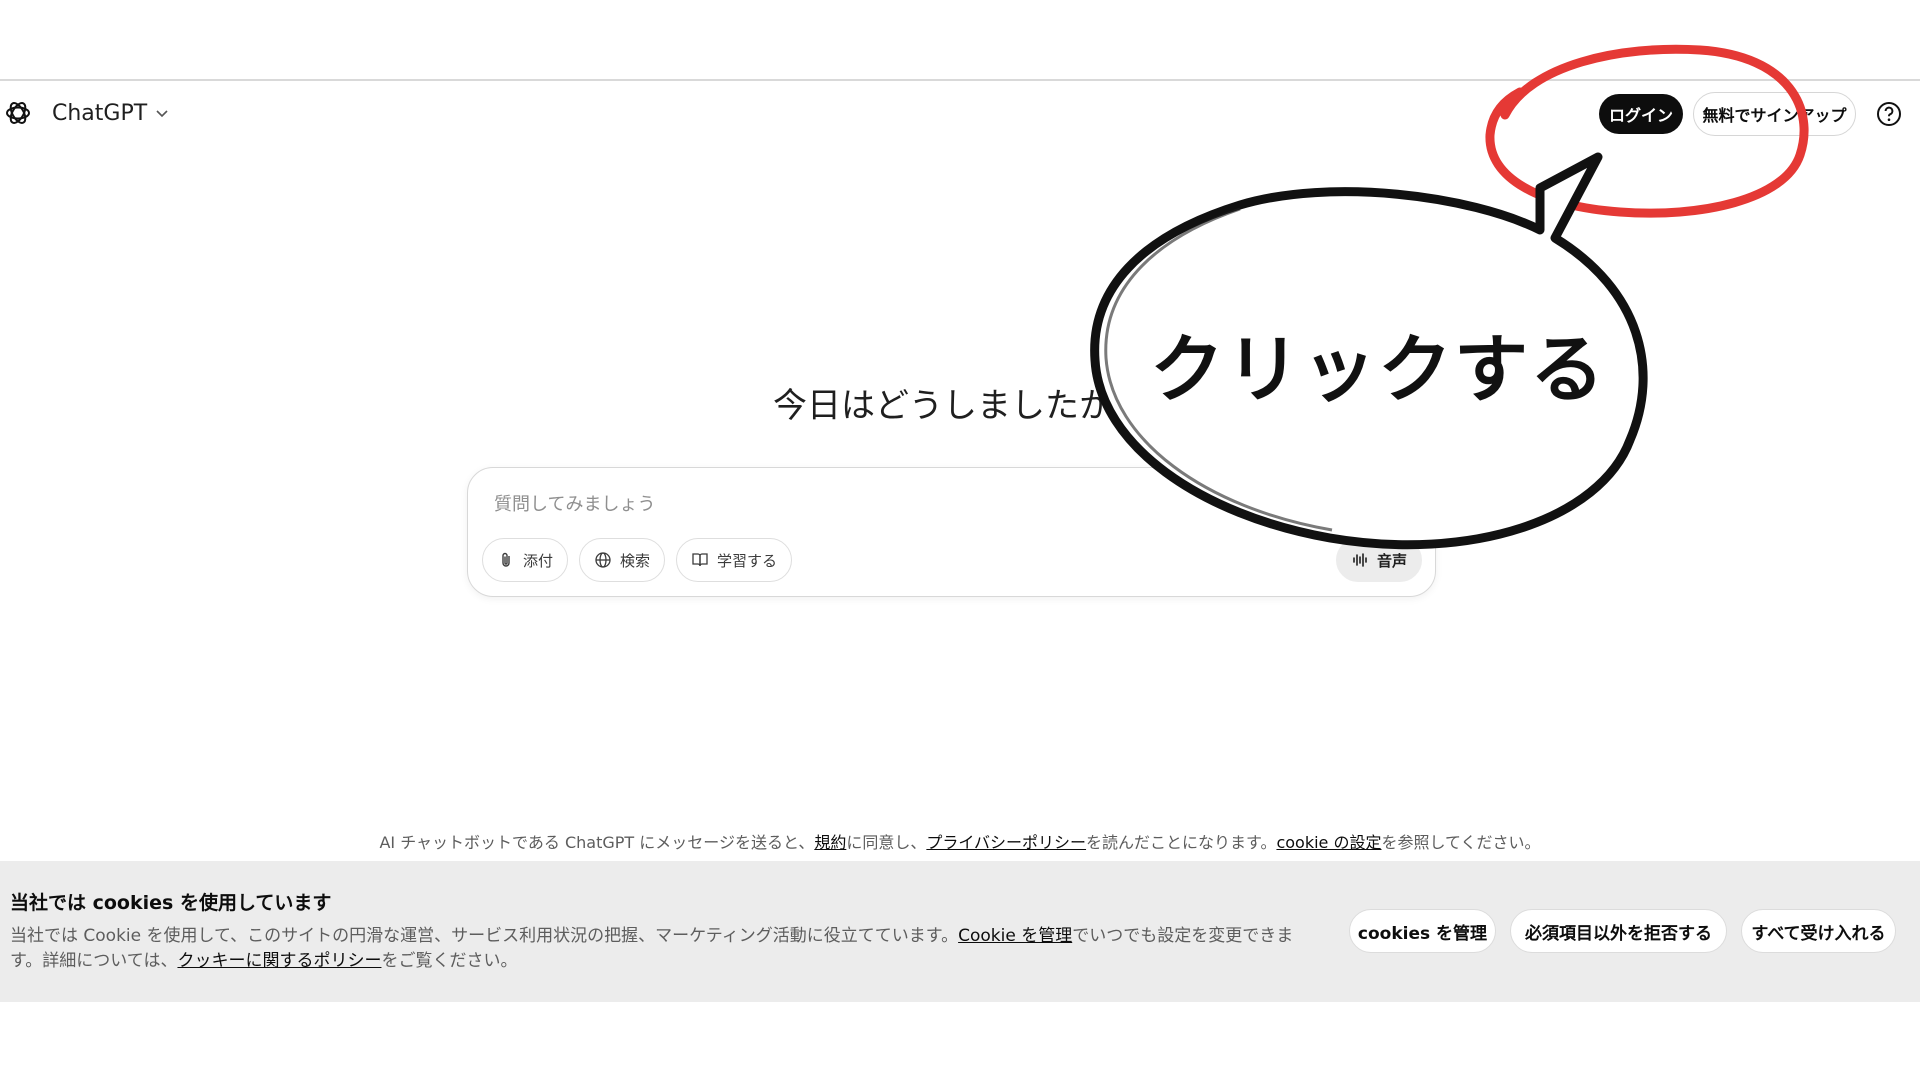 This screenshot has width=1920, height=1080. I want to click on brand-name: ChatGPT, so click(100, 113).